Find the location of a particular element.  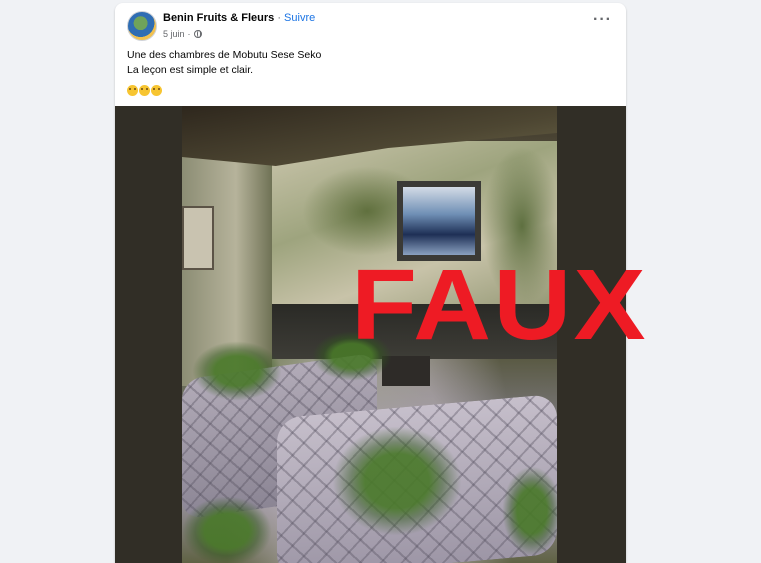

emoji-row is located at coordinates (144, 90).